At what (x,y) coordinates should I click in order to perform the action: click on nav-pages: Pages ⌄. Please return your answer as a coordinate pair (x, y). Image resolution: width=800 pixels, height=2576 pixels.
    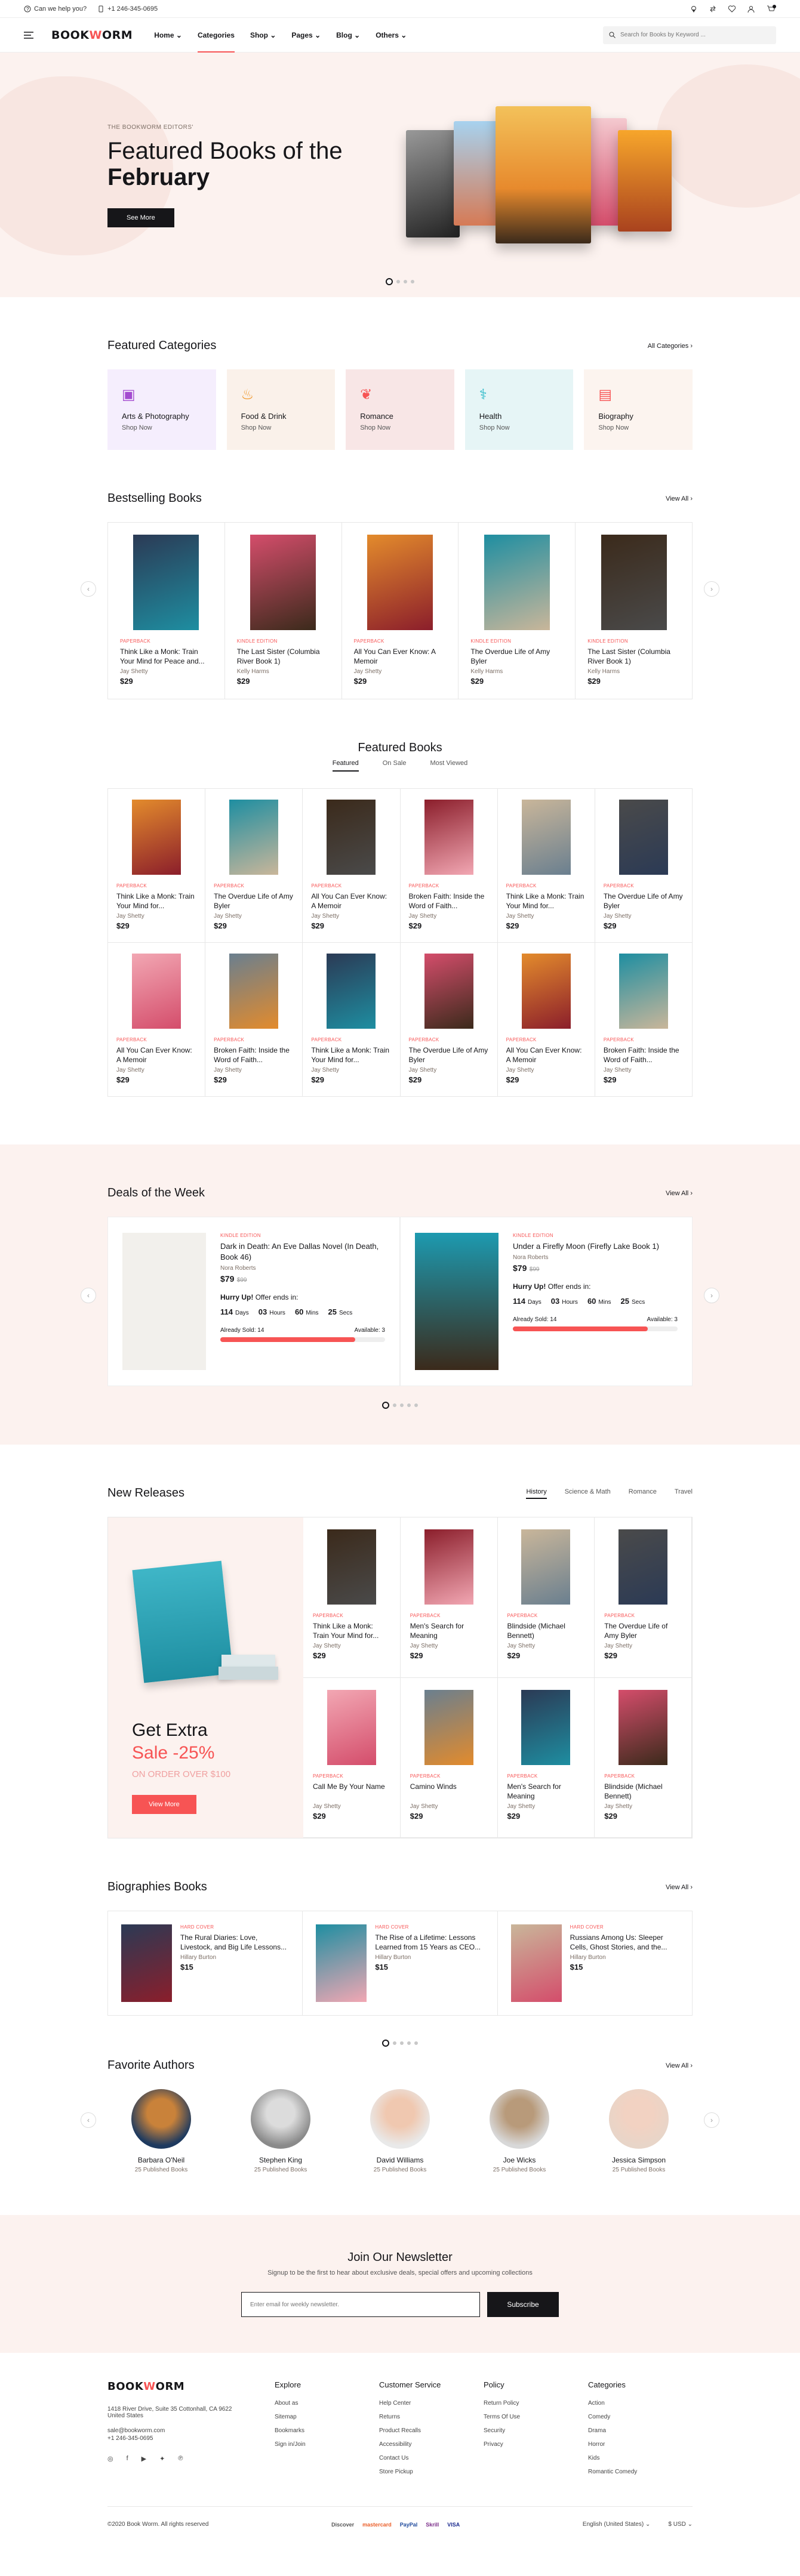
    Looking at the image, I should click on (306, 35).